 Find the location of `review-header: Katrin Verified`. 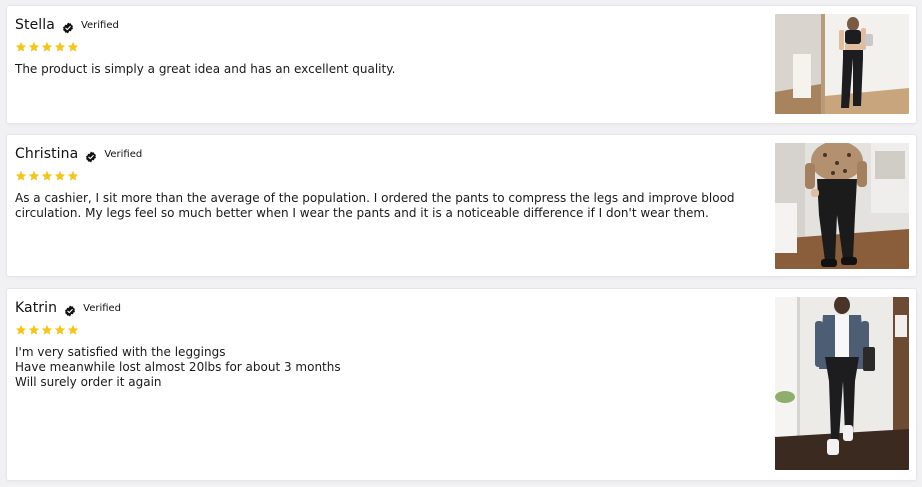

review-header: Katrin Verified is located at coordinates (68, 308).